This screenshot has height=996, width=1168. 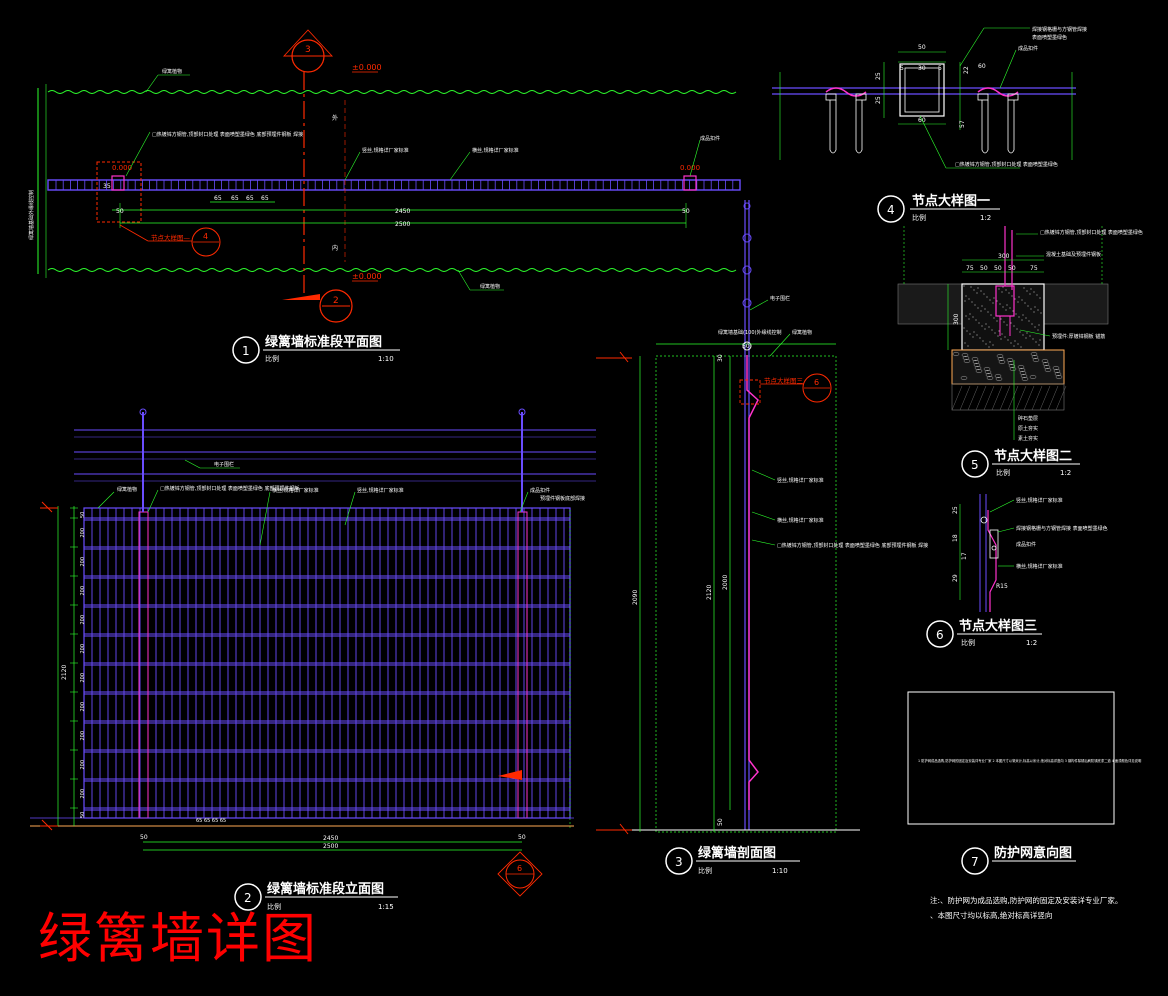 I want to click on section-dim-50b: 50, so click(x=720, y=822).